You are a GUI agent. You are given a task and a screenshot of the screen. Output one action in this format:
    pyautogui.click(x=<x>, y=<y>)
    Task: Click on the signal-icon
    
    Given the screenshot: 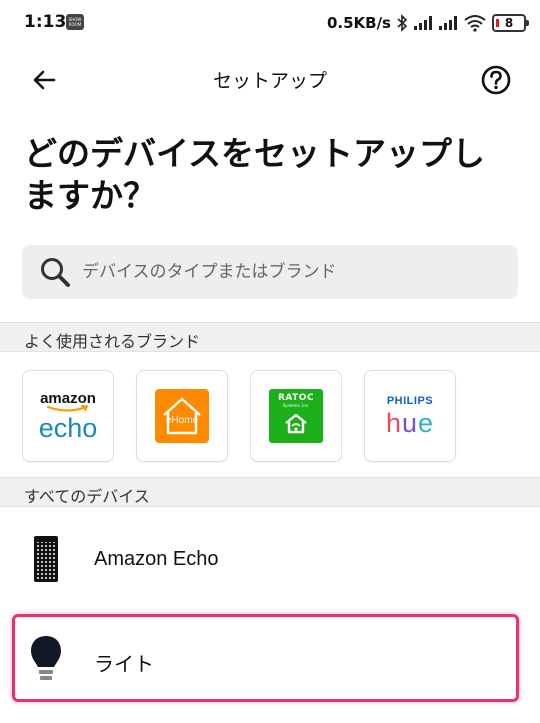 What is the action you would take?
    pyautogui.click(x=423, y=23)
    